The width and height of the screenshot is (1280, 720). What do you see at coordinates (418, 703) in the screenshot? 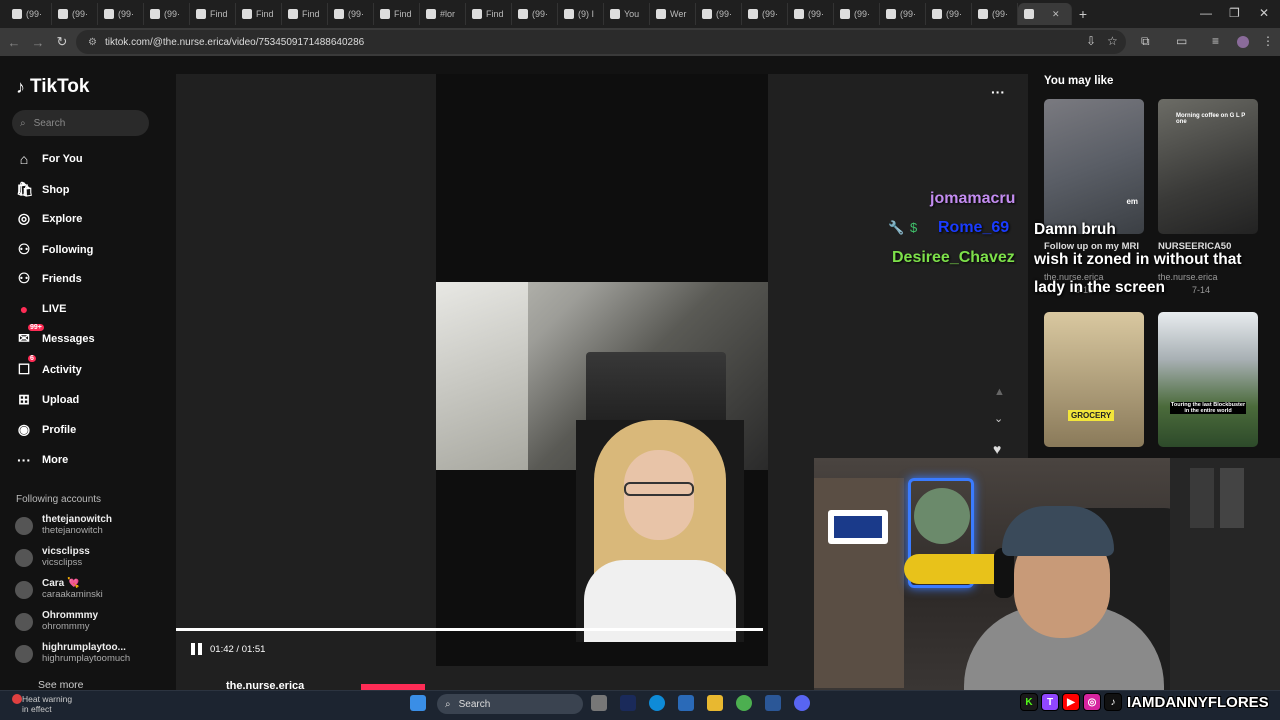
I see `start-icon` at bounding box center [418, 703].